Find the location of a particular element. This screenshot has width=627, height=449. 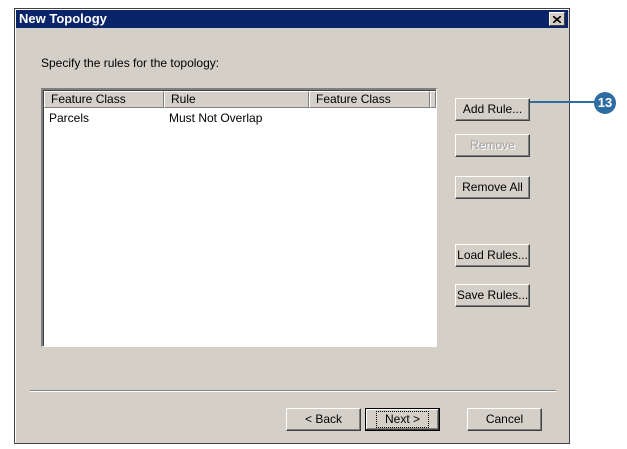

close-icon is located at coordinates (557, 19).